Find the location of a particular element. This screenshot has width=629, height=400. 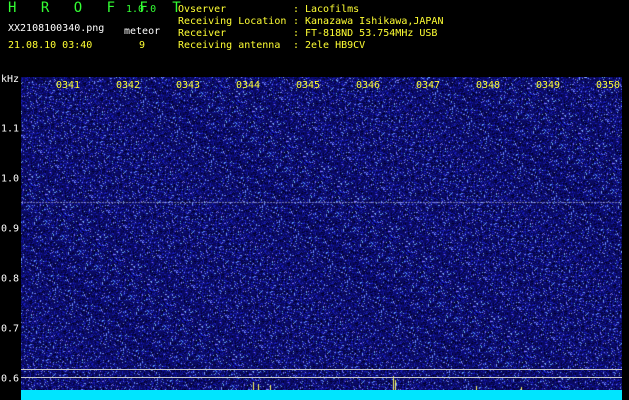

x-tick-label: 0348 is located at coordinates (488, 85).